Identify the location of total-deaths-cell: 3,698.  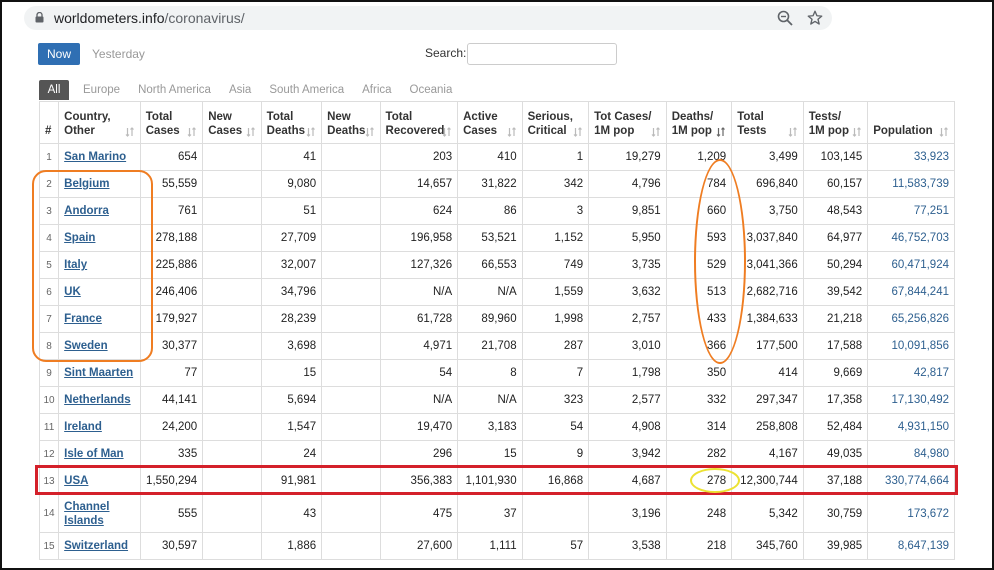
(291, 346).